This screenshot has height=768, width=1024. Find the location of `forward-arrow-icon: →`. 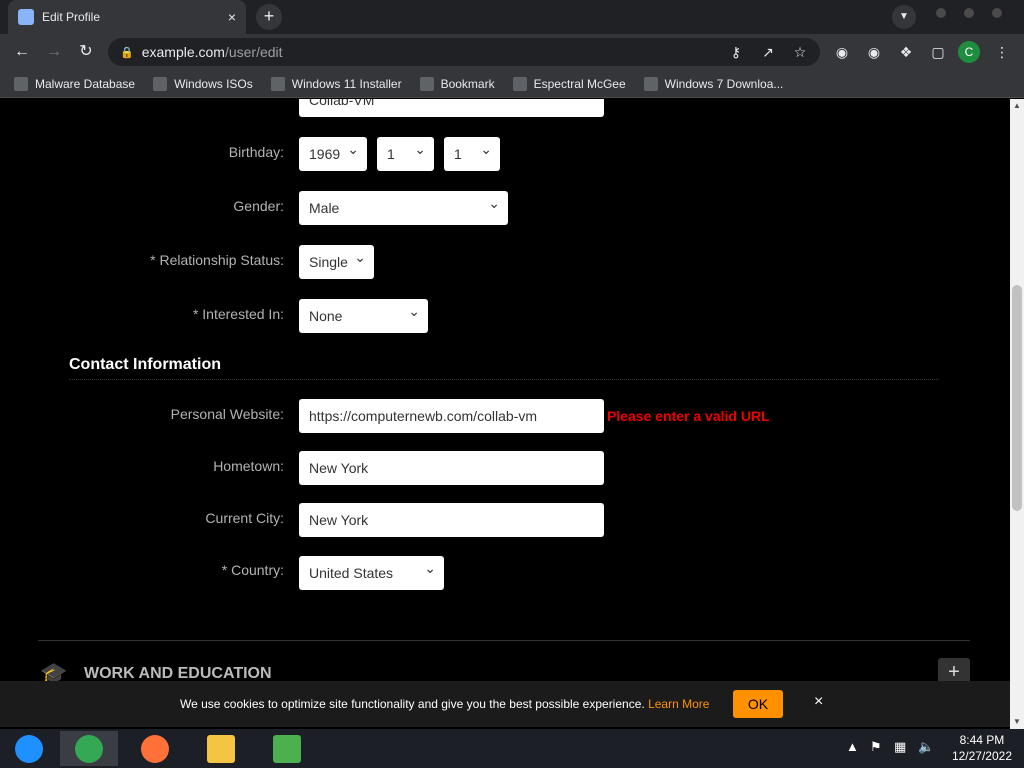

forward-arrow-icon: → is located at coordinates (54, 52).